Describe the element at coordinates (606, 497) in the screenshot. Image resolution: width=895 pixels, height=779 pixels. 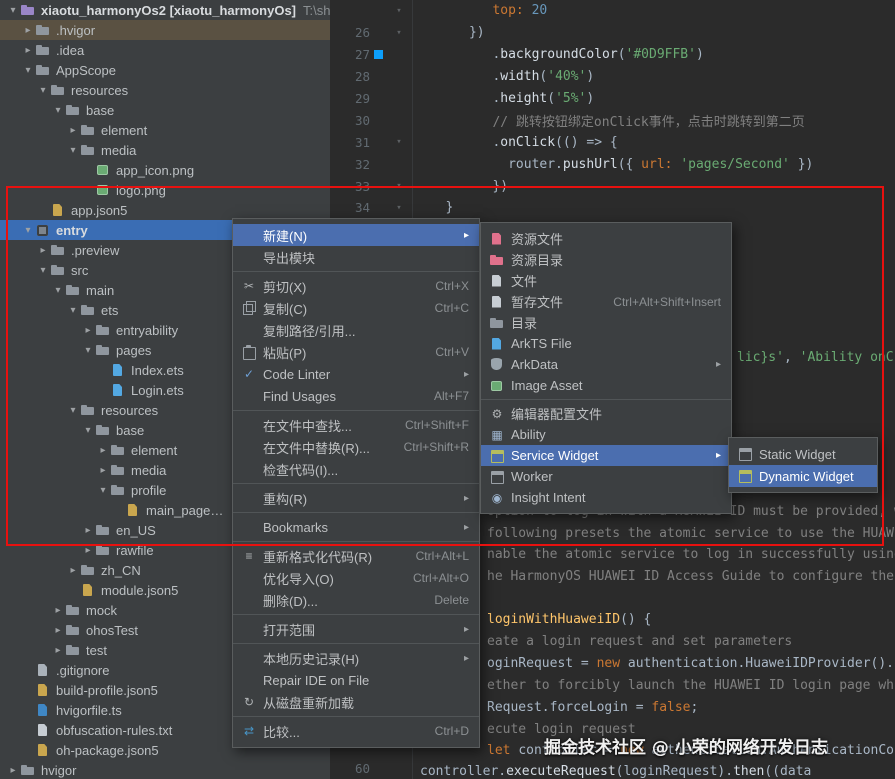
I see `menu-item-insight-intent: ◉ Insight Intent` at that location.